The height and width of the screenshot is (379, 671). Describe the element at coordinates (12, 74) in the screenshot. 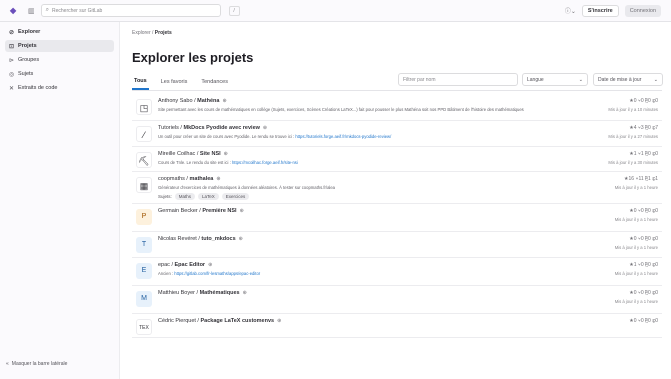

I see `topic-icon: ◎` at that location.